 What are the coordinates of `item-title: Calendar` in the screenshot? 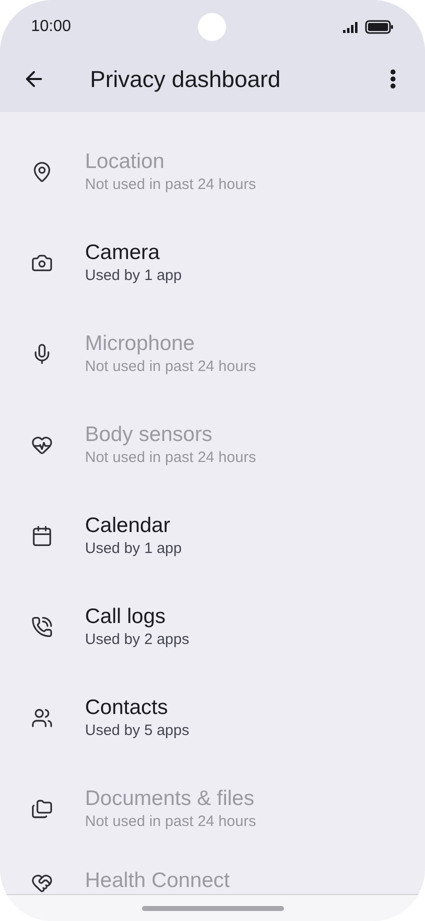 It's located at (128, 525).